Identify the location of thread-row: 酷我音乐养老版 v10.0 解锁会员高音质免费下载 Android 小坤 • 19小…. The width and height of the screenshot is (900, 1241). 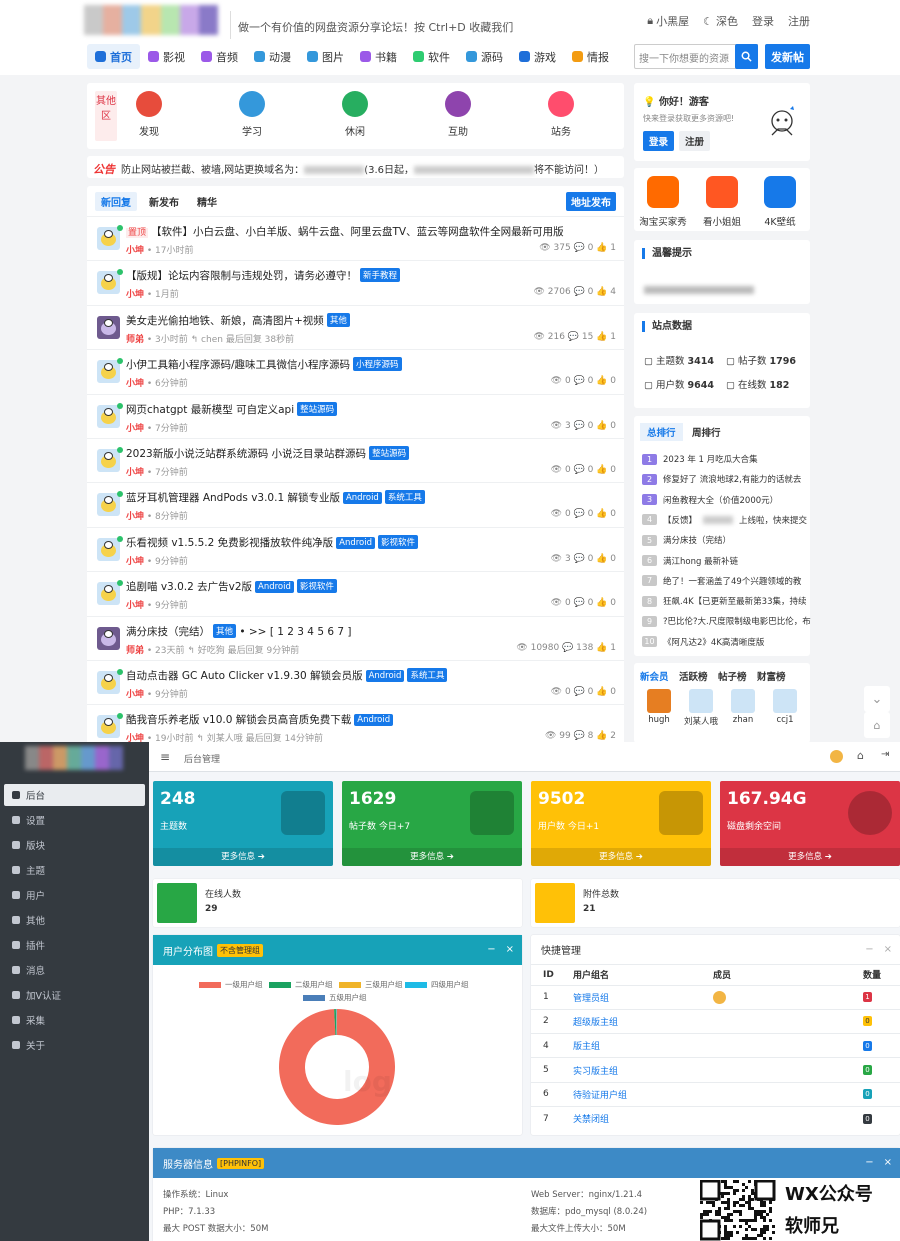
(355, 723).